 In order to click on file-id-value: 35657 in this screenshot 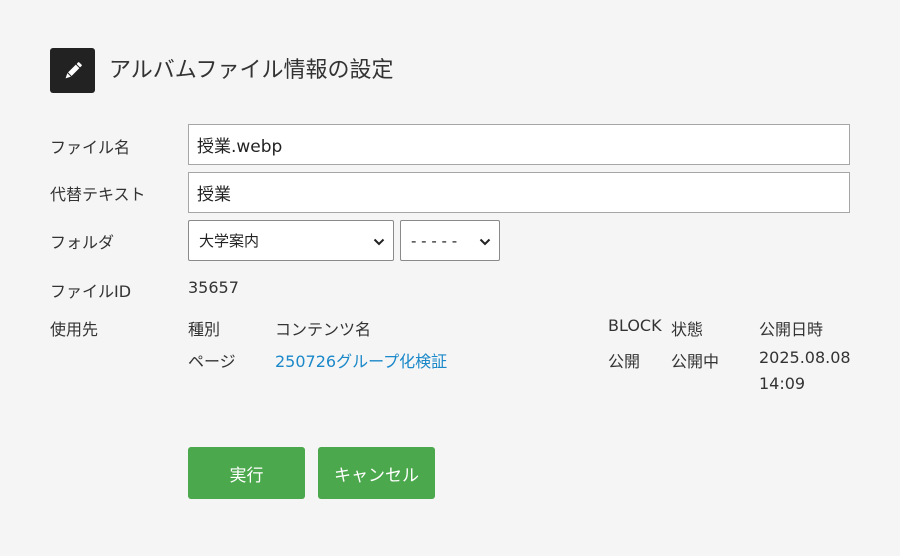, I will do `click(213, 287)`.